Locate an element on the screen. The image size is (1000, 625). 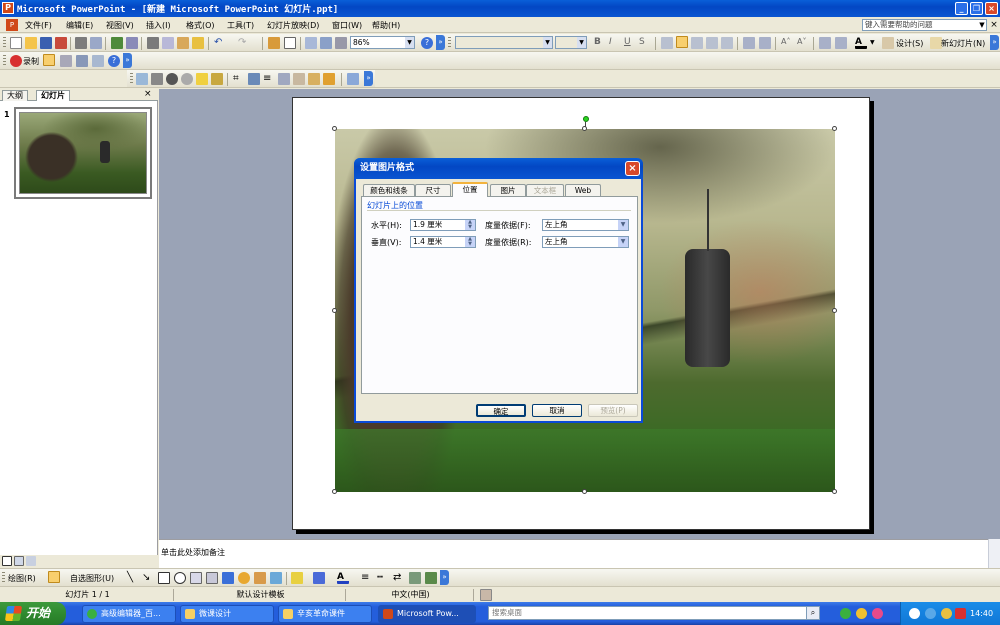
notes-pane: 单击此处添加备注 is located at coordinates (579, 553).